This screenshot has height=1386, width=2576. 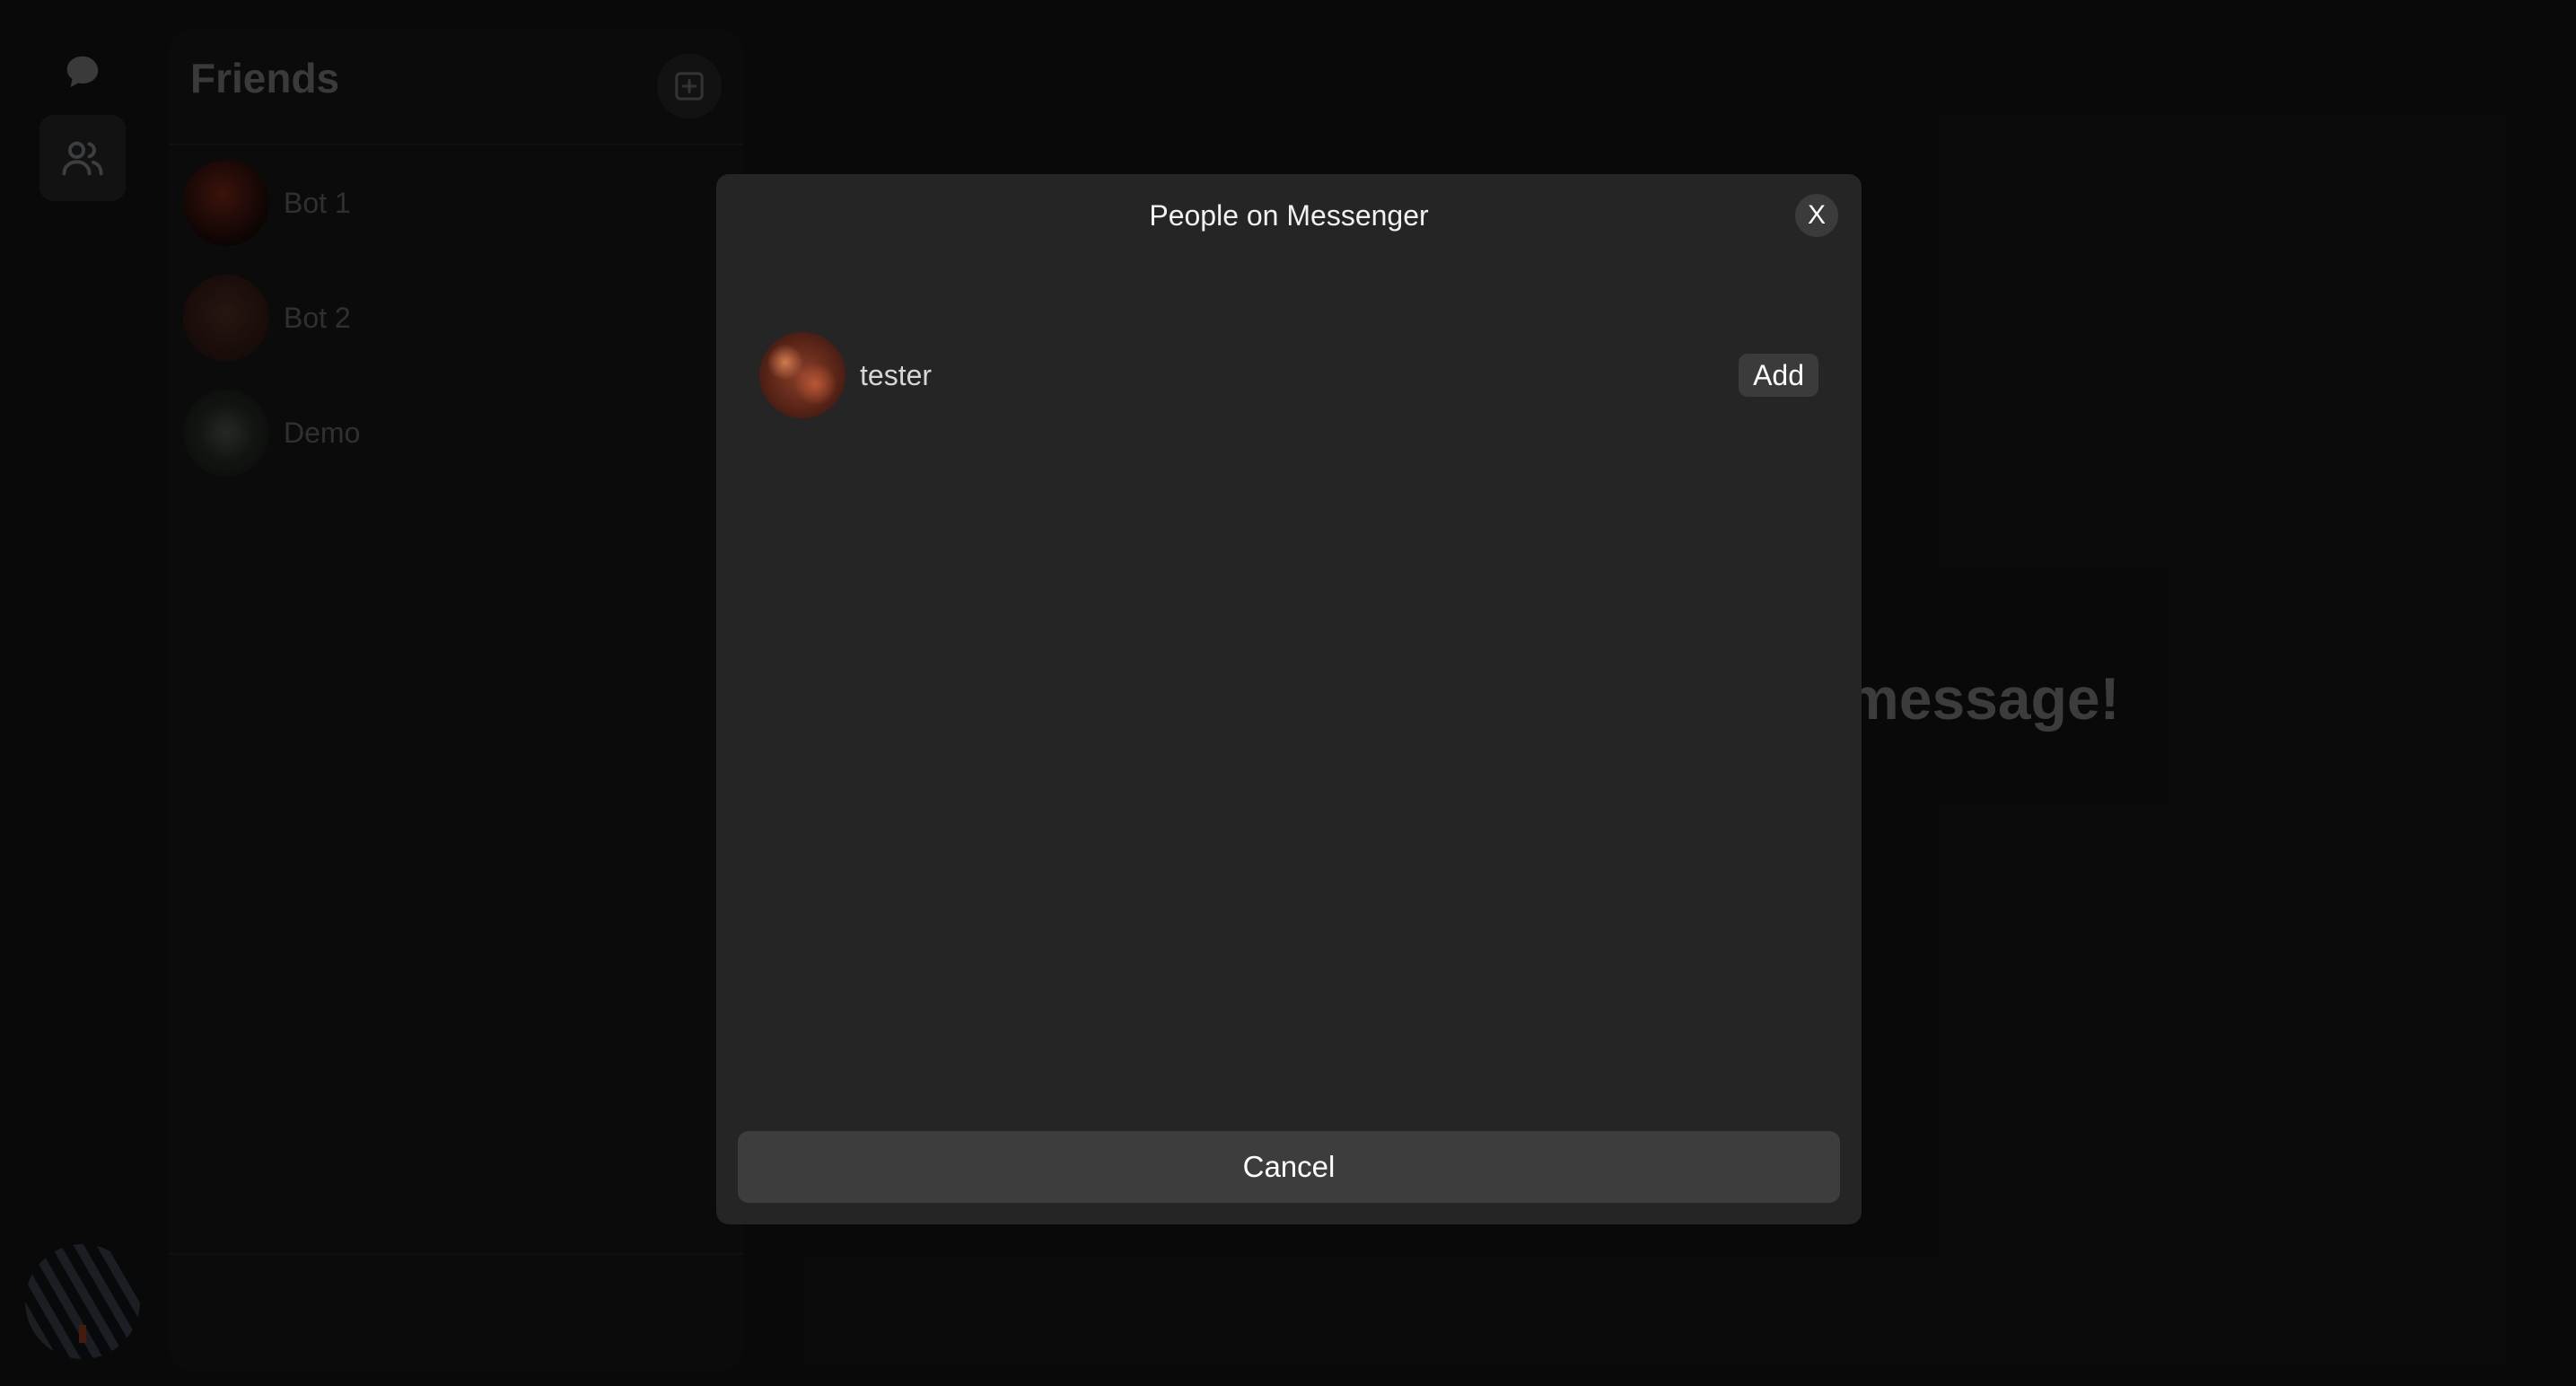 I want to click on person-name: tester, so click(x=896, y=374).